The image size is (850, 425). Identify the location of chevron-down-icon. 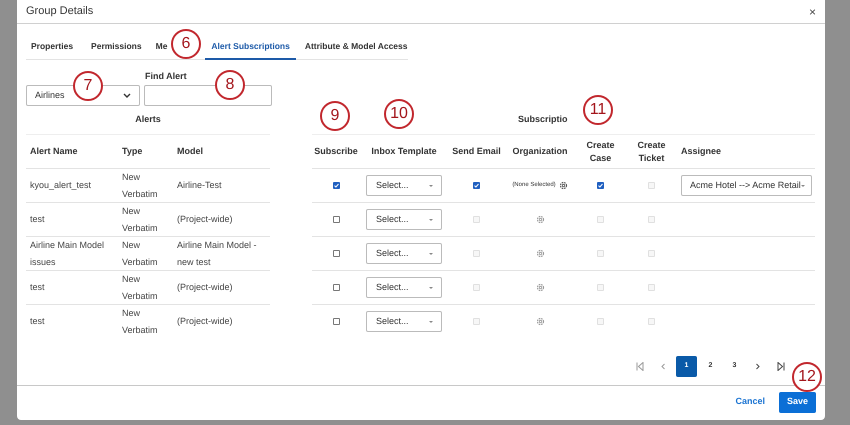
(127, 95).